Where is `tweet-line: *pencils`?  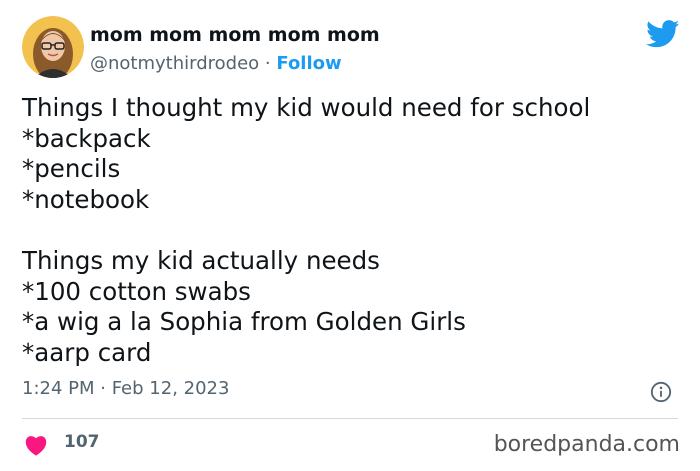 tweet-line: *pencils is located at coordinates (71, 168).